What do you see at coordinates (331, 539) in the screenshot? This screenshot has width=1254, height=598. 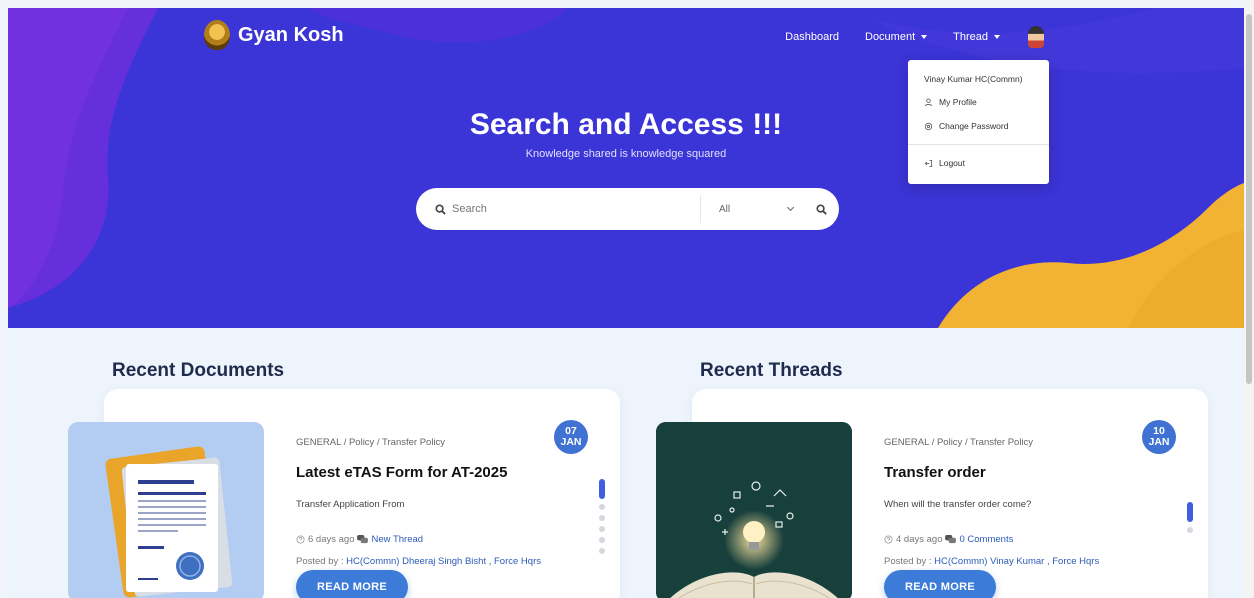 I see `document-time-ago: 6 days ago` at bounding box center [331, 539].